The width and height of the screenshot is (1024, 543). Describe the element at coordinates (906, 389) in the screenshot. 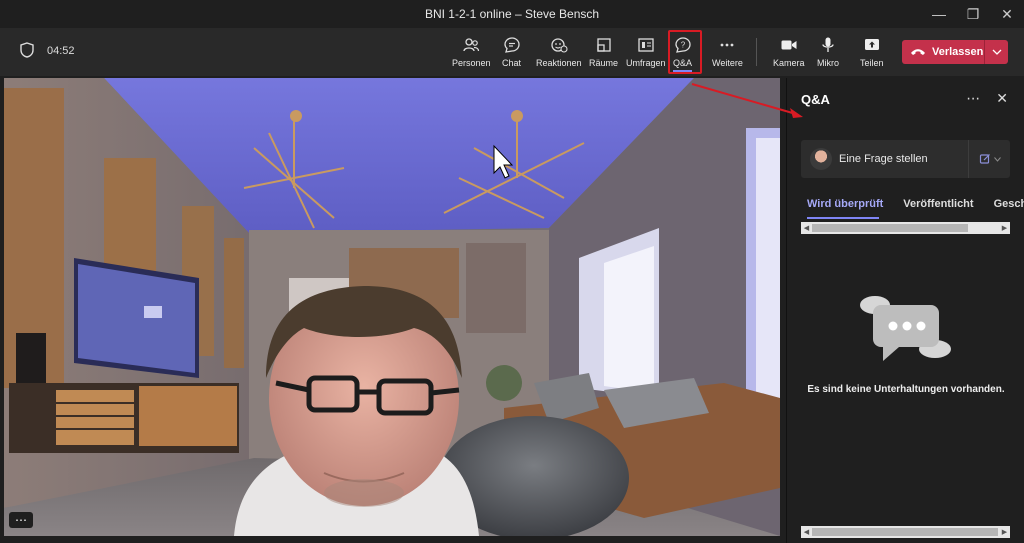

I see `empty-state-message: Es sind keine Unterhaltungen vorhanden.` at that location.